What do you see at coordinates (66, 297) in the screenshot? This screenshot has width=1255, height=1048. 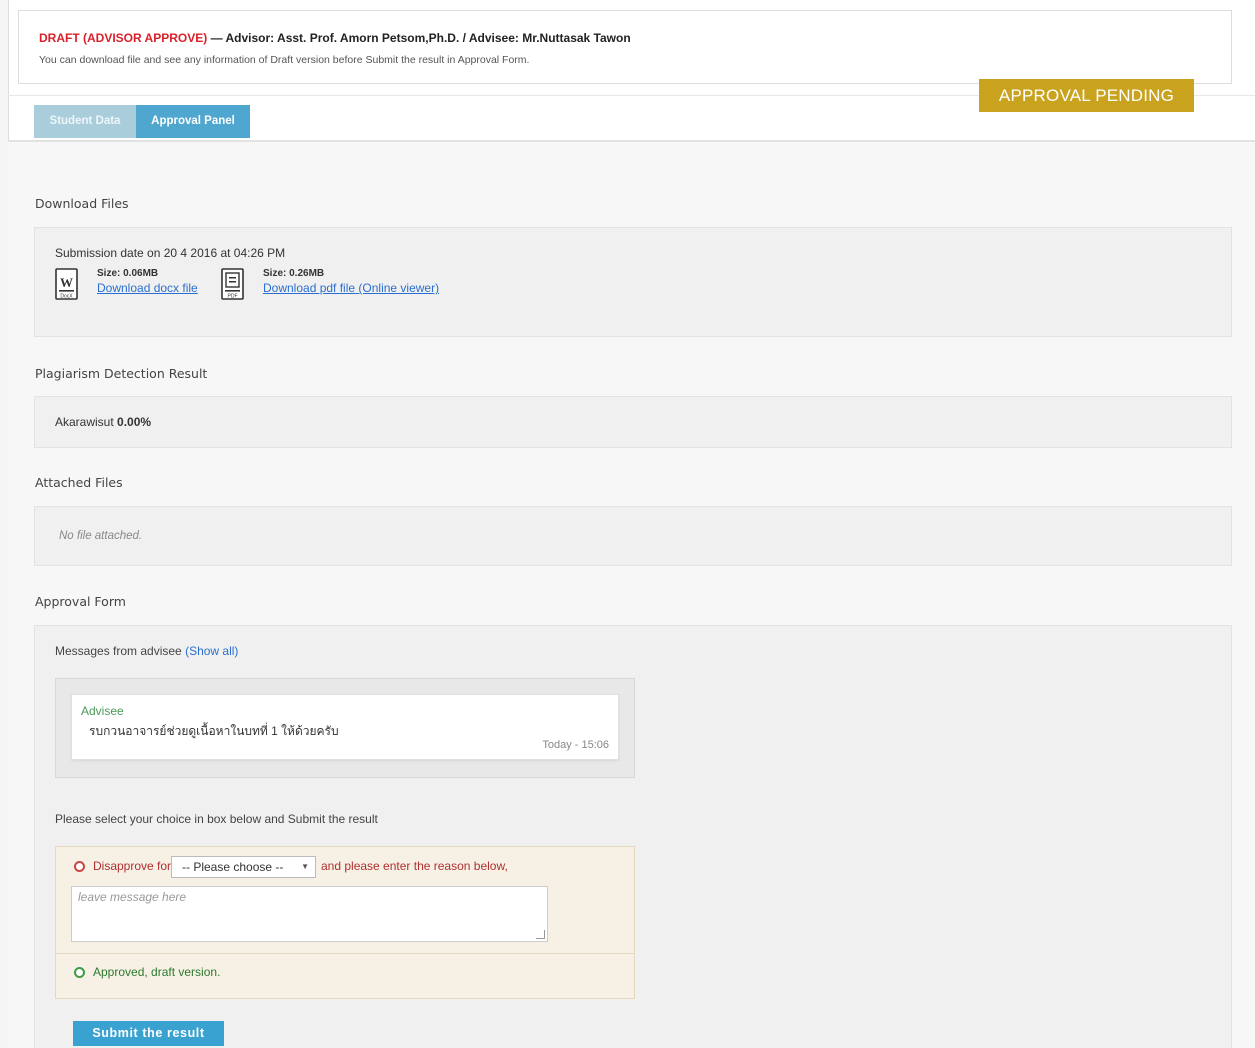 I see `svg-text: DocX` at bounding box center [66, 297].